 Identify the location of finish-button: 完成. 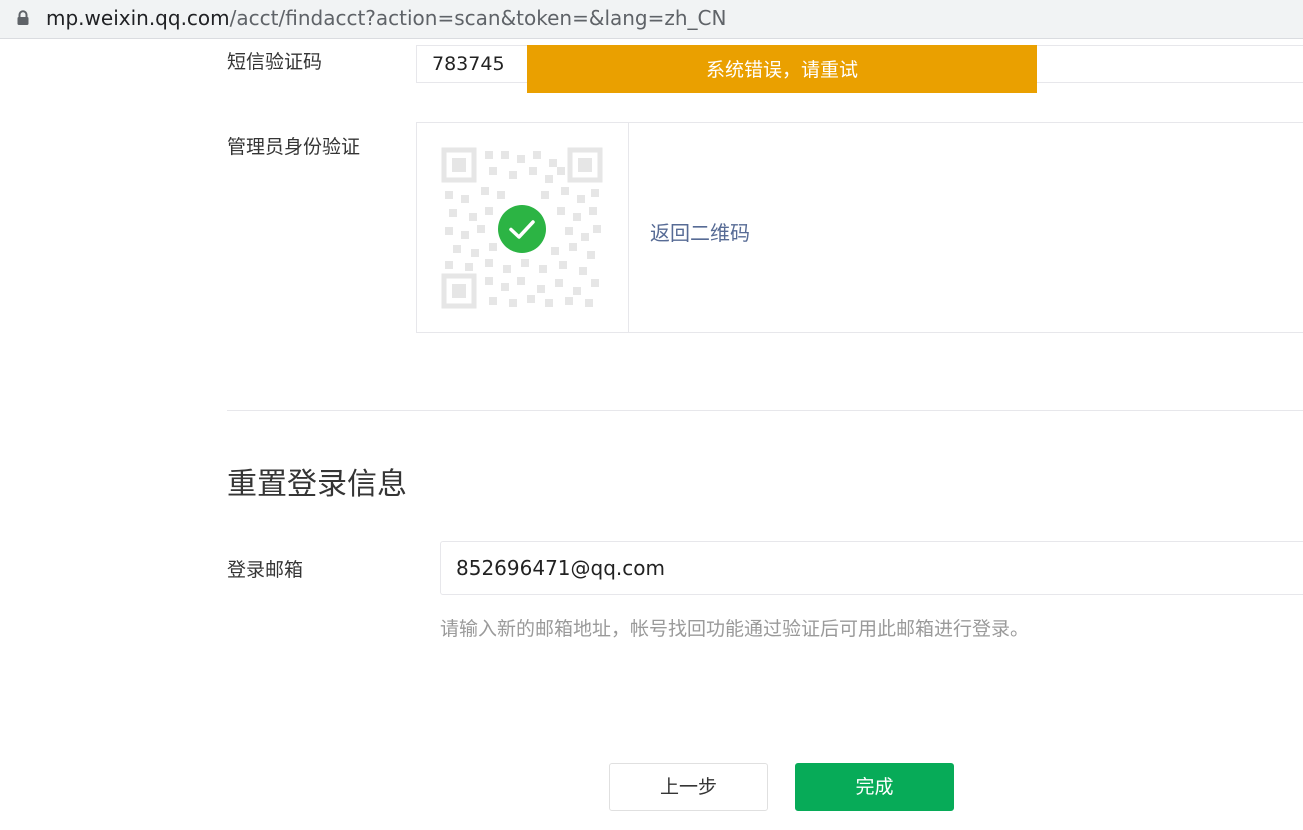
(874, 787).